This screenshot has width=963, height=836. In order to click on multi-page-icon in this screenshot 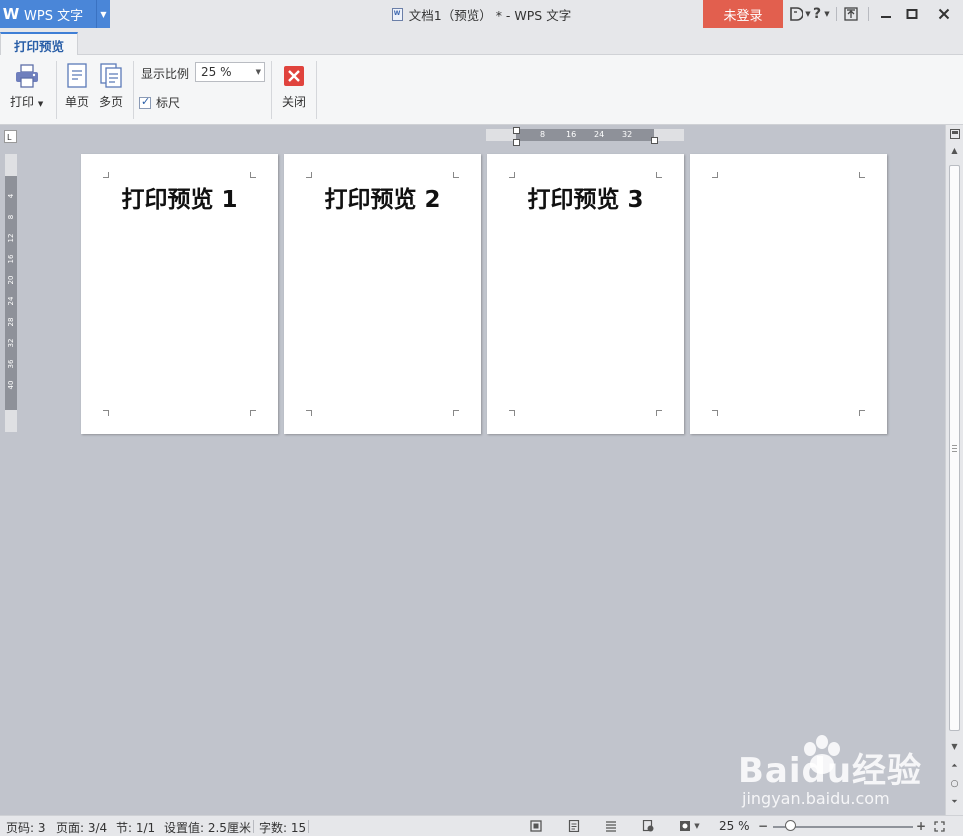, I will do `click(111, 75)`.